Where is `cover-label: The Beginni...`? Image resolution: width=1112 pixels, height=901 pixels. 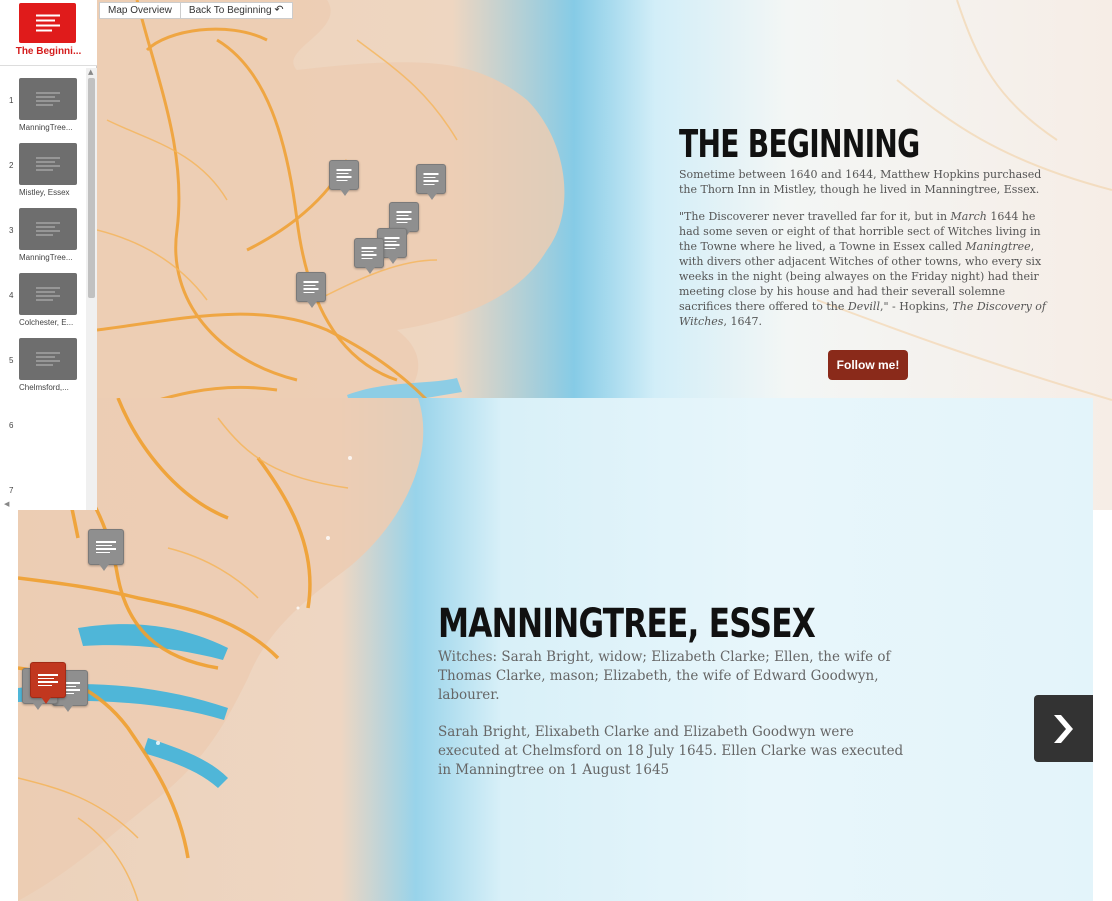 cover-label: The Beginni... is located at coordinates (48, 51).